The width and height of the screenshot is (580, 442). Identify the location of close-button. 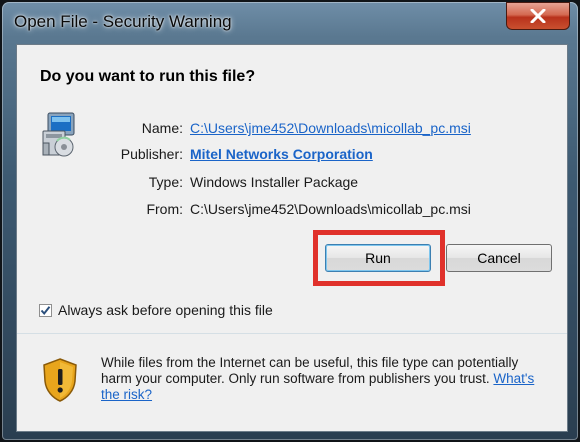
(538, 16).